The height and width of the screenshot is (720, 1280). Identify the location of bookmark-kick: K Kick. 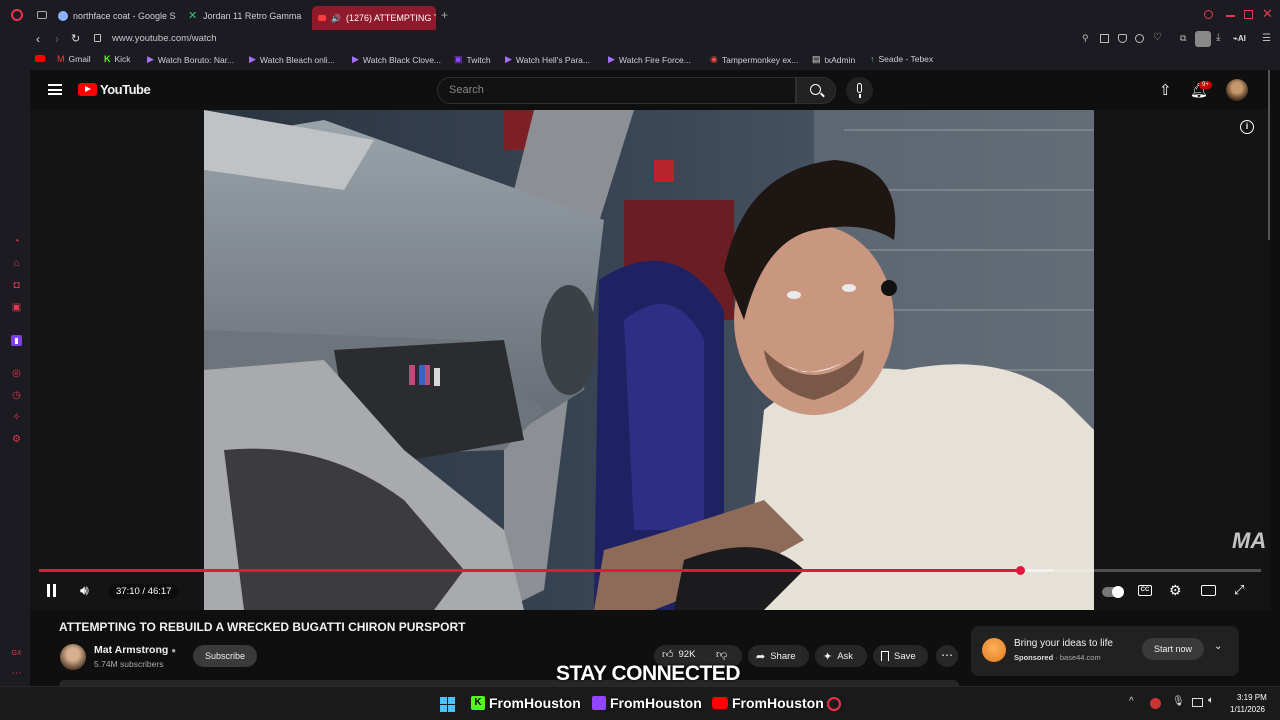
(117, 59).